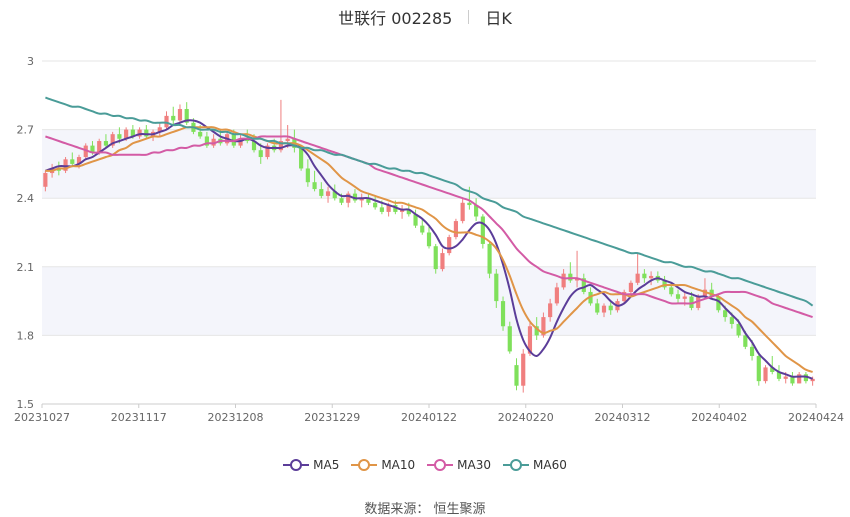 The width and height of the screenshot is (850, 517). Describe the element at coordinates (30, 61) in the screenshot. I see `y-tick-label: 3` at that location.